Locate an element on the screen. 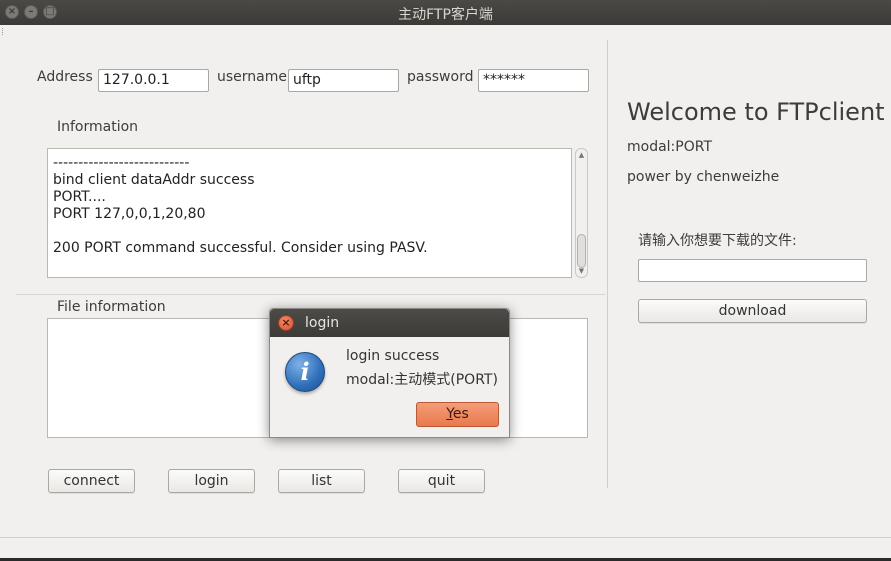 The image size is (891, 561). list-button: list is located at coordinates (321, 481).